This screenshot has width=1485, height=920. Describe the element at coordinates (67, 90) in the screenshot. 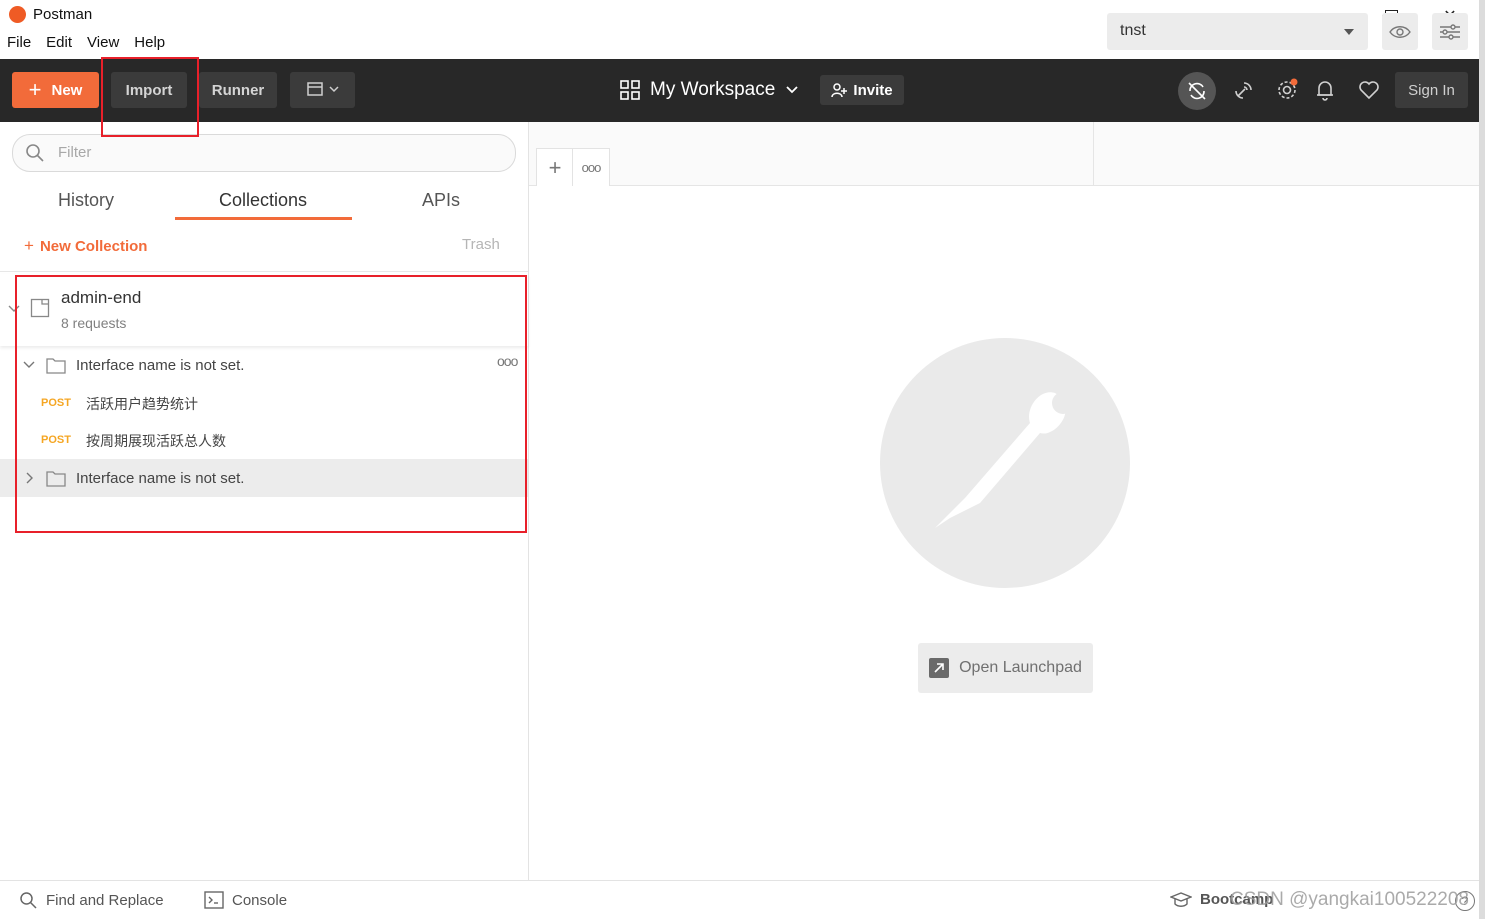

I see `new-button-label: New` at that location.